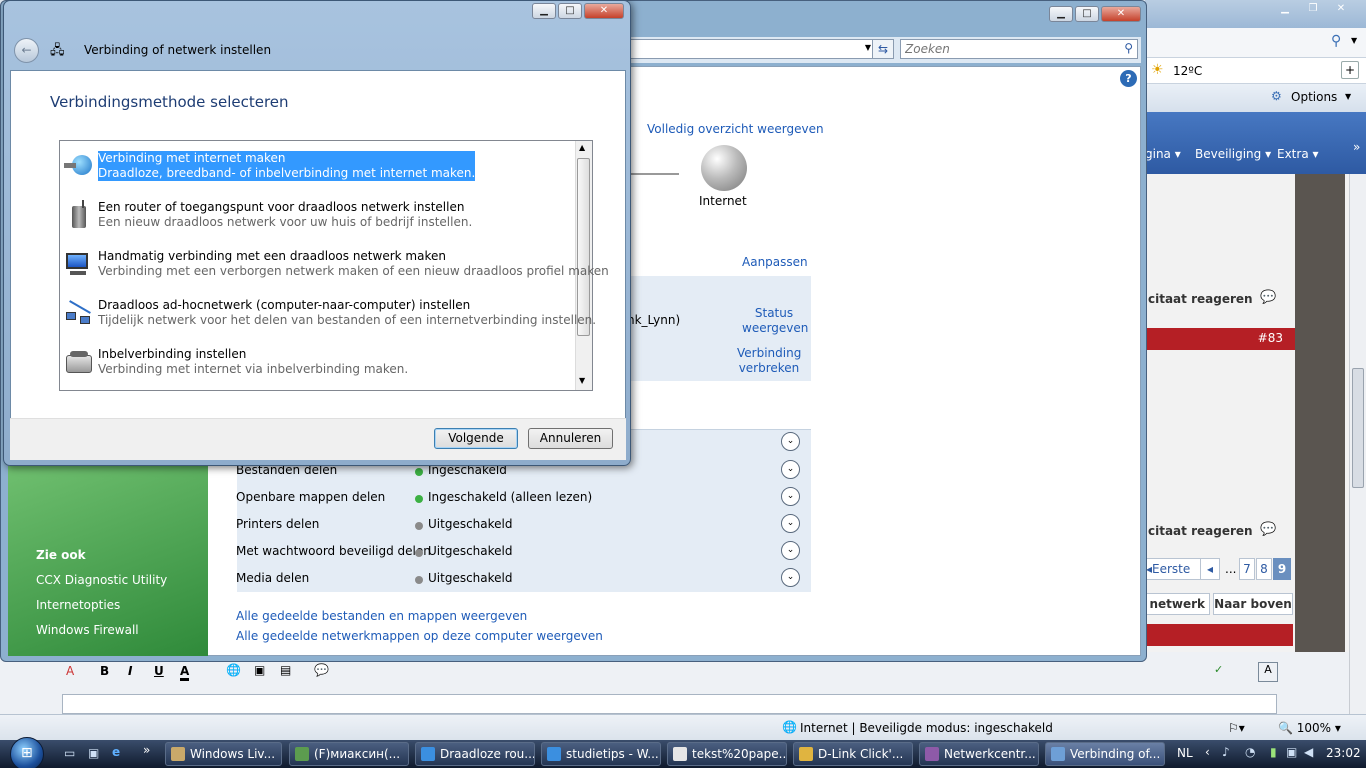 Image resolution: width=1366 pixels, height=768 pixels. I want to click on bold-icon: B, so click(104, 671).